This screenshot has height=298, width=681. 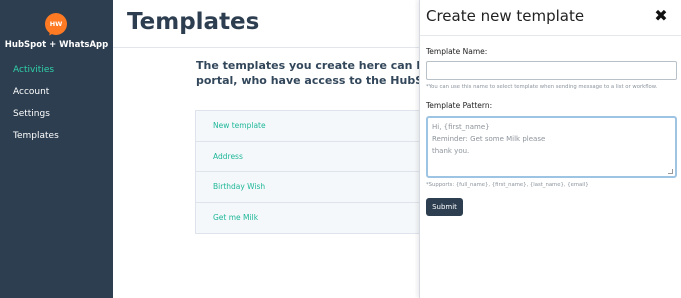 What do you see at coordinates (451, 151) in the screenshot?
I see `pattern-placeholder-line: thank you.` at bounding box center [451, 151].